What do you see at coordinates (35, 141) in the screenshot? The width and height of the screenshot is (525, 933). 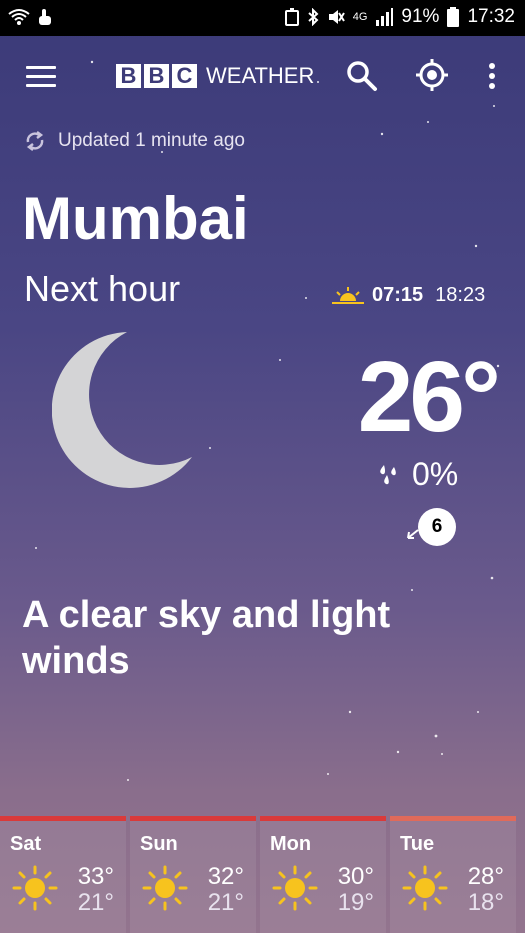 I see `refresh-icon` at bounding box center [35, 141].